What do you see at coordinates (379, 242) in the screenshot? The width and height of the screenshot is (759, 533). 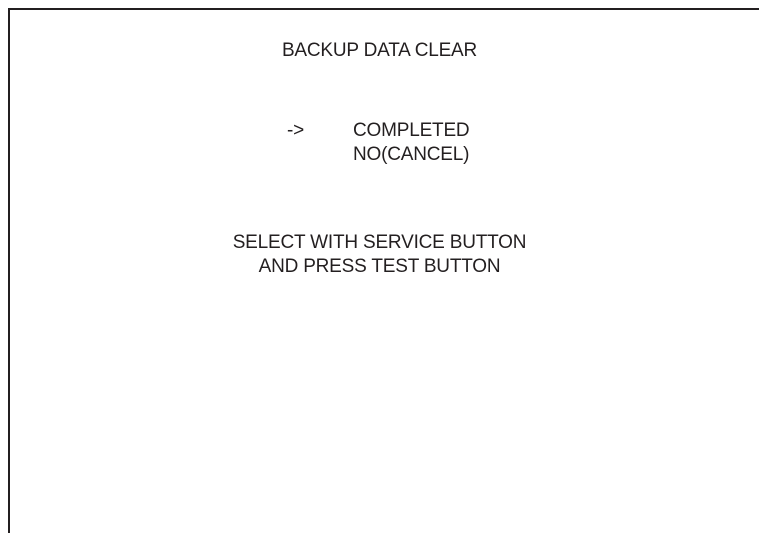 I see `instruction-line-1: SELECT WITH SERVICE BUTTON` at bounding box center [379, 242].